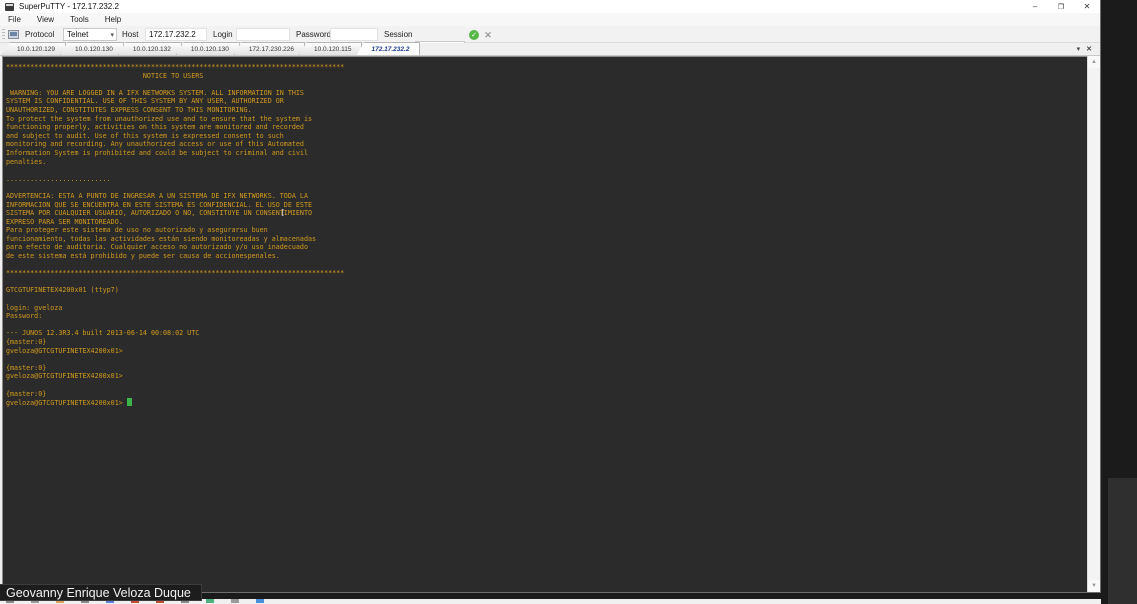 This screenshot has height=604, width=1137. What do you see at coordinates (3, 34) in the screenshot?
I see `toolbar-grip-handle` at bounding box center [3, 34].